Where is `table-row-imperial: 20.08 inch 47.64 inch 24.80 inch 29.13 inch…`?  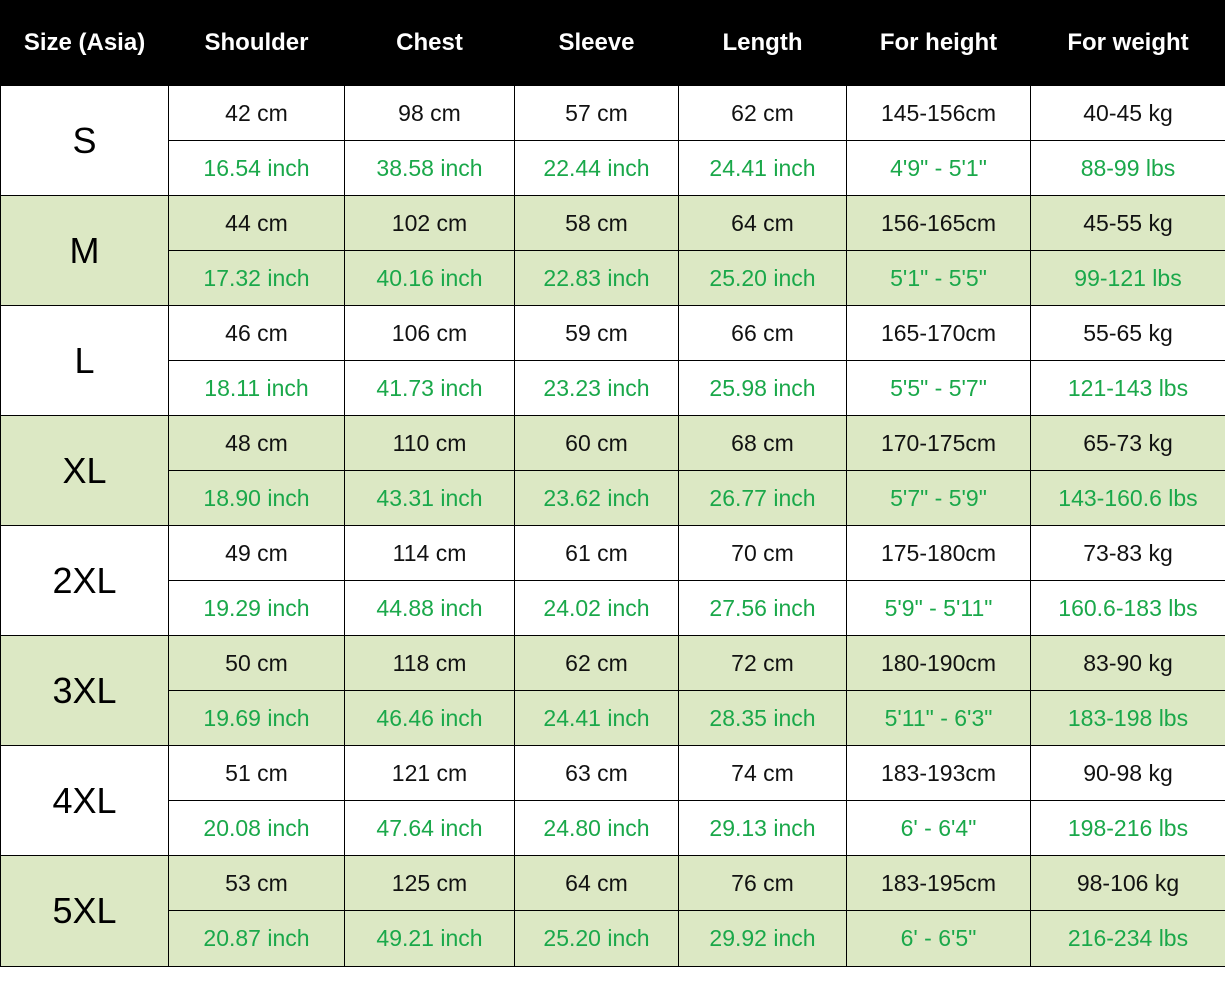
table-row-imperial: 20.08 inch 47.64 inch 24.80 inch 29.13 inch… is located at coordinates (613, 828).